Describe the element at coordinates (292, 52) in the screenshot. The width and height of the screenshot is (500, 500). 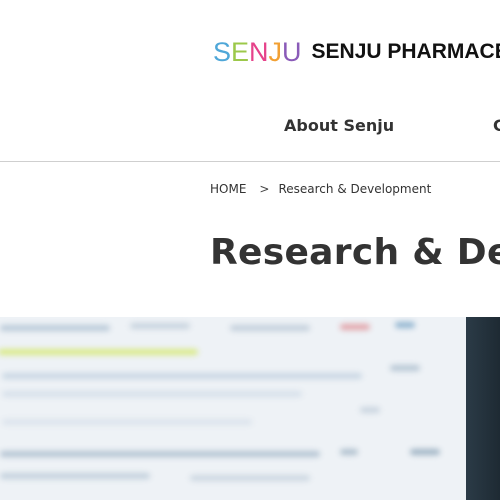
I see `logo-letter-u: U` at that location.